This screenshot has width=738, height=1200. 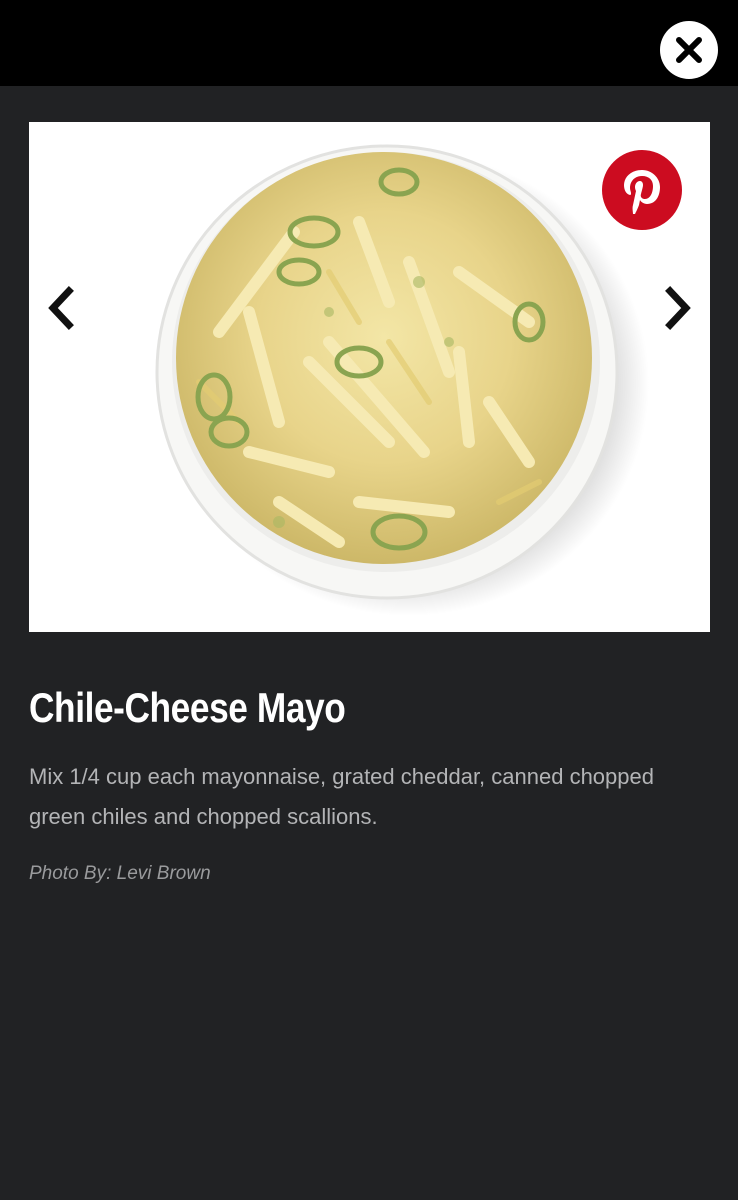 I want to click on chevron-right-icon, so click(x=678, y=308).